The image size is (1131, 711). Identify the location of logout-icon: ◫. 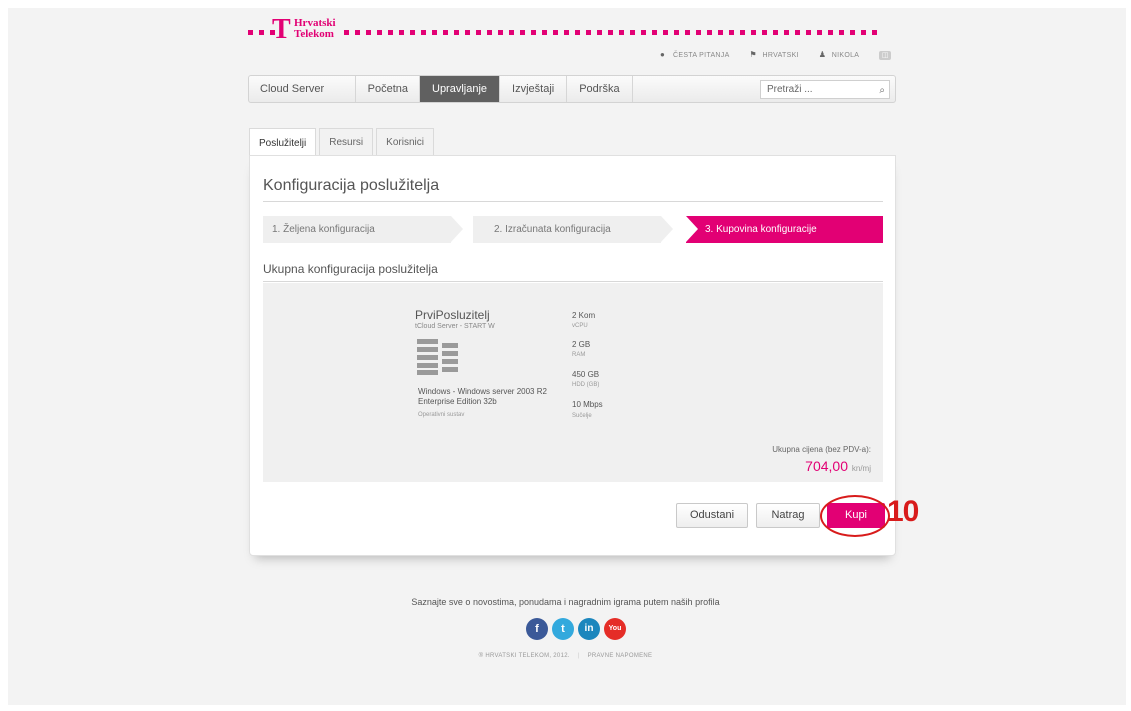
(885, 55).